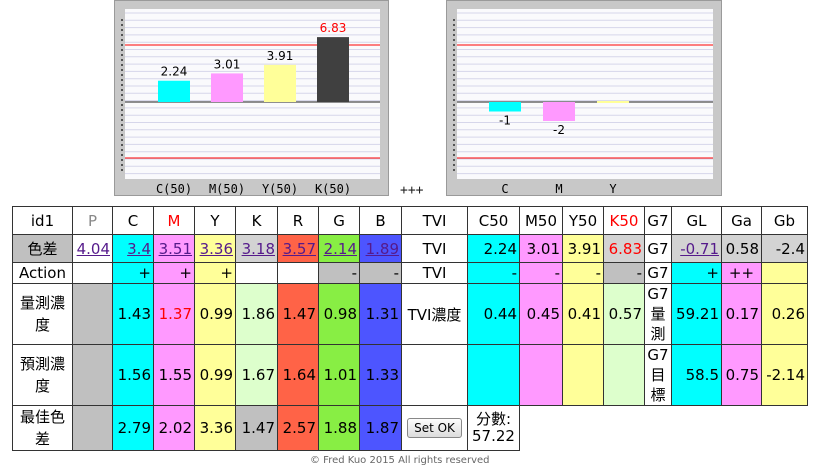  I want to click on delta-g-value: 2.14, so click(340, 249).